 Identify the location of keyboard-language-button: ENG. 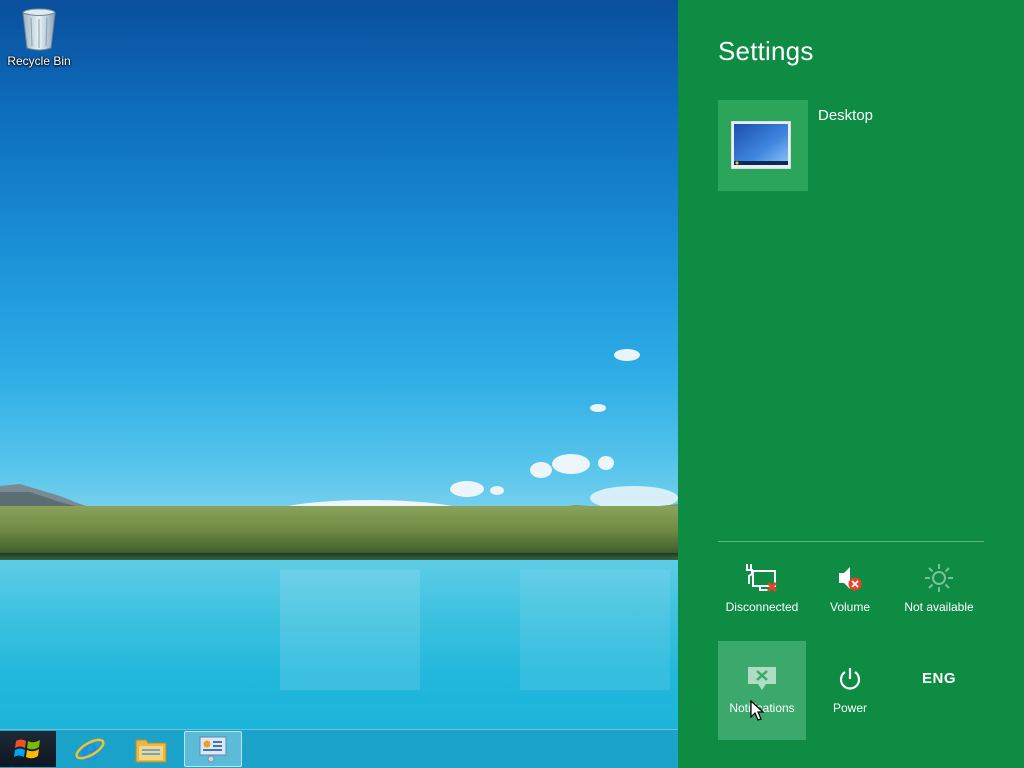
(939, 668).